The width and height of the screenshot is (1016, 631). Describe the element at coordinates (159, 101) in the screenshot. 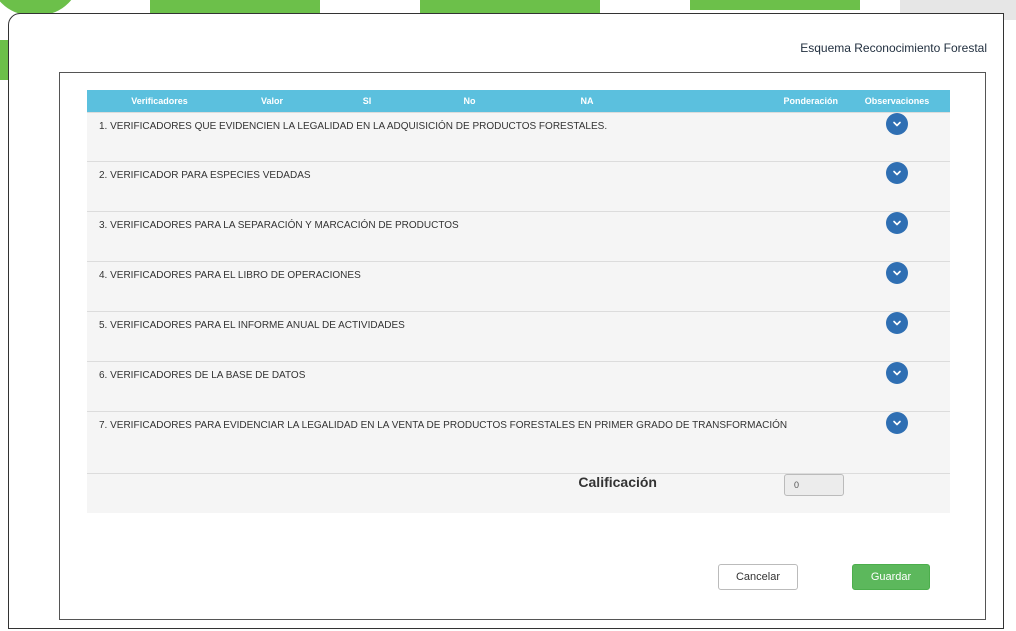

I see `column-header-verificadores: Verificadores` at that location.